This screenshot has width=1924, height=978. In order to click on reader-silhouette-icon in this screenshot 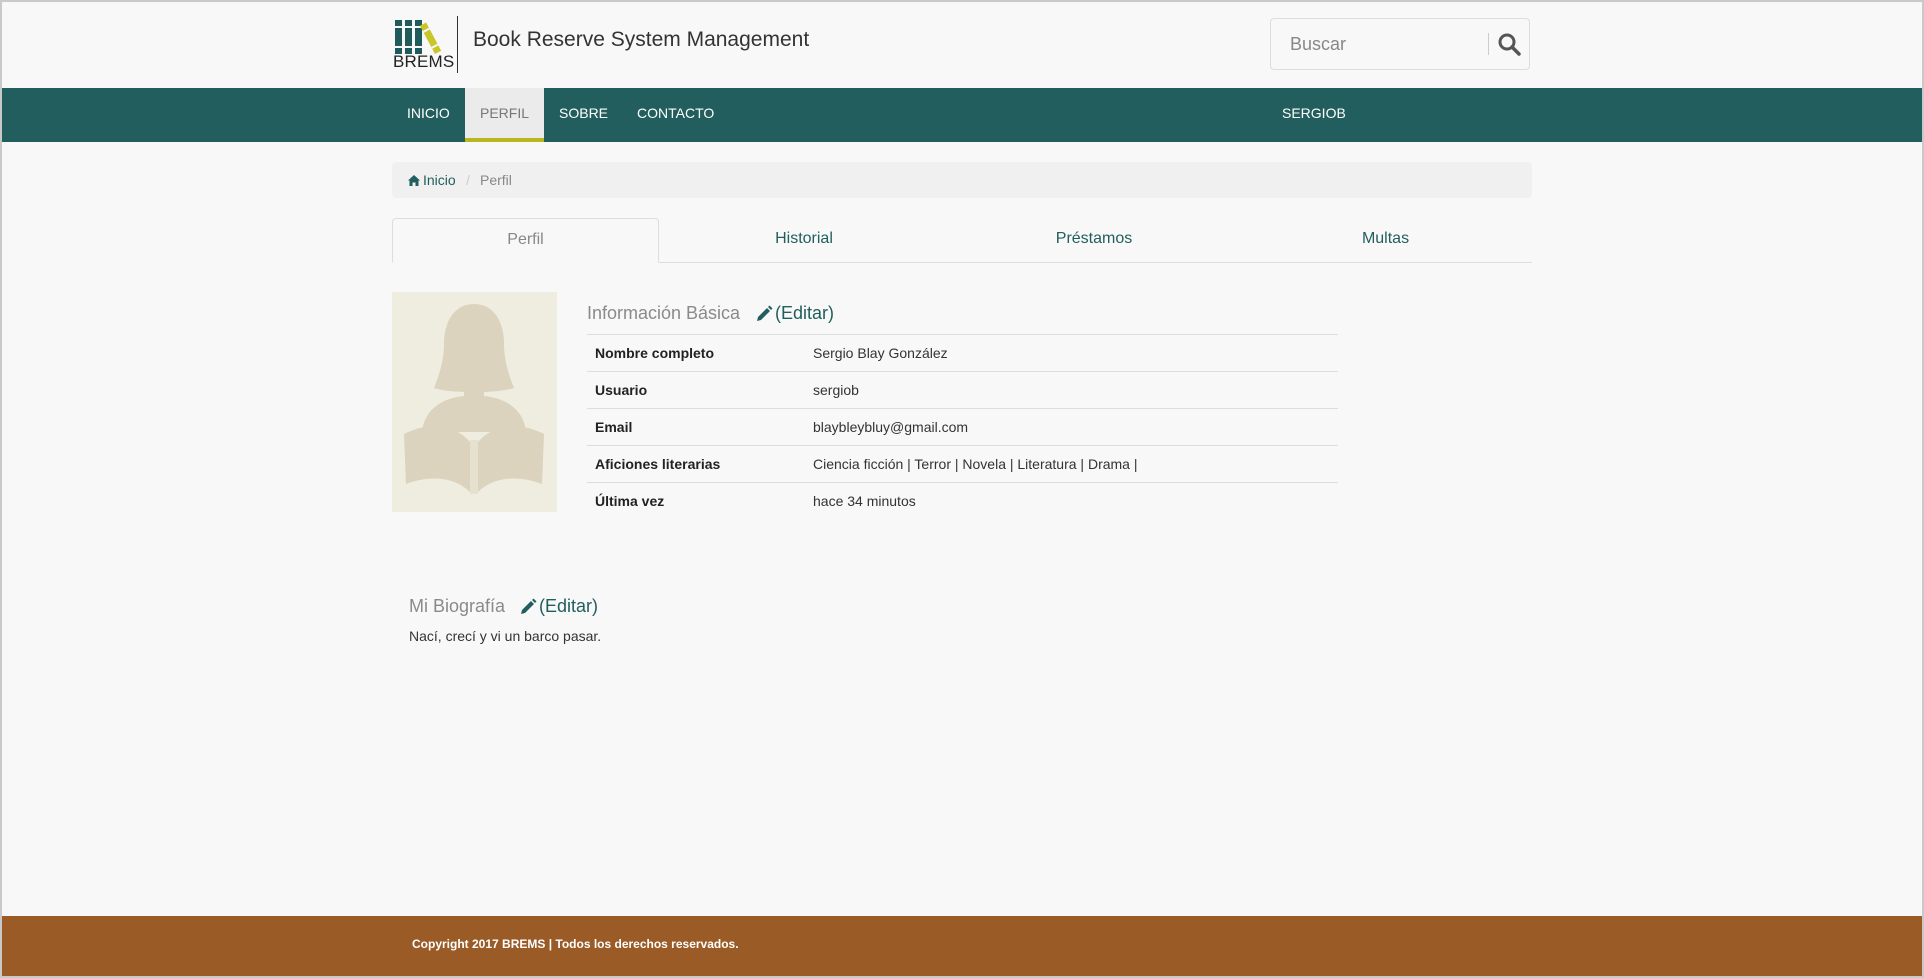, I will do `click(474, 399)`.